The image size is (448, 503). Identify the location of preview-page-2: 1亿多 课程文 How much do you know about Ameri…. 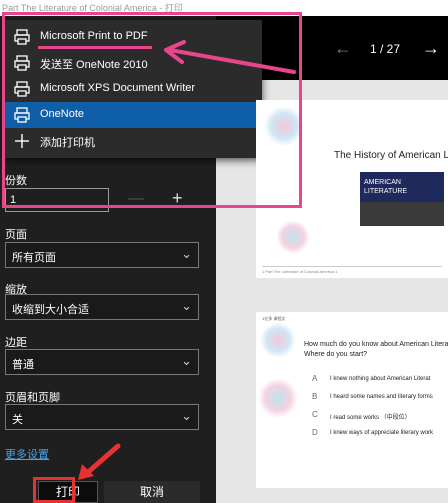
(352, 400).